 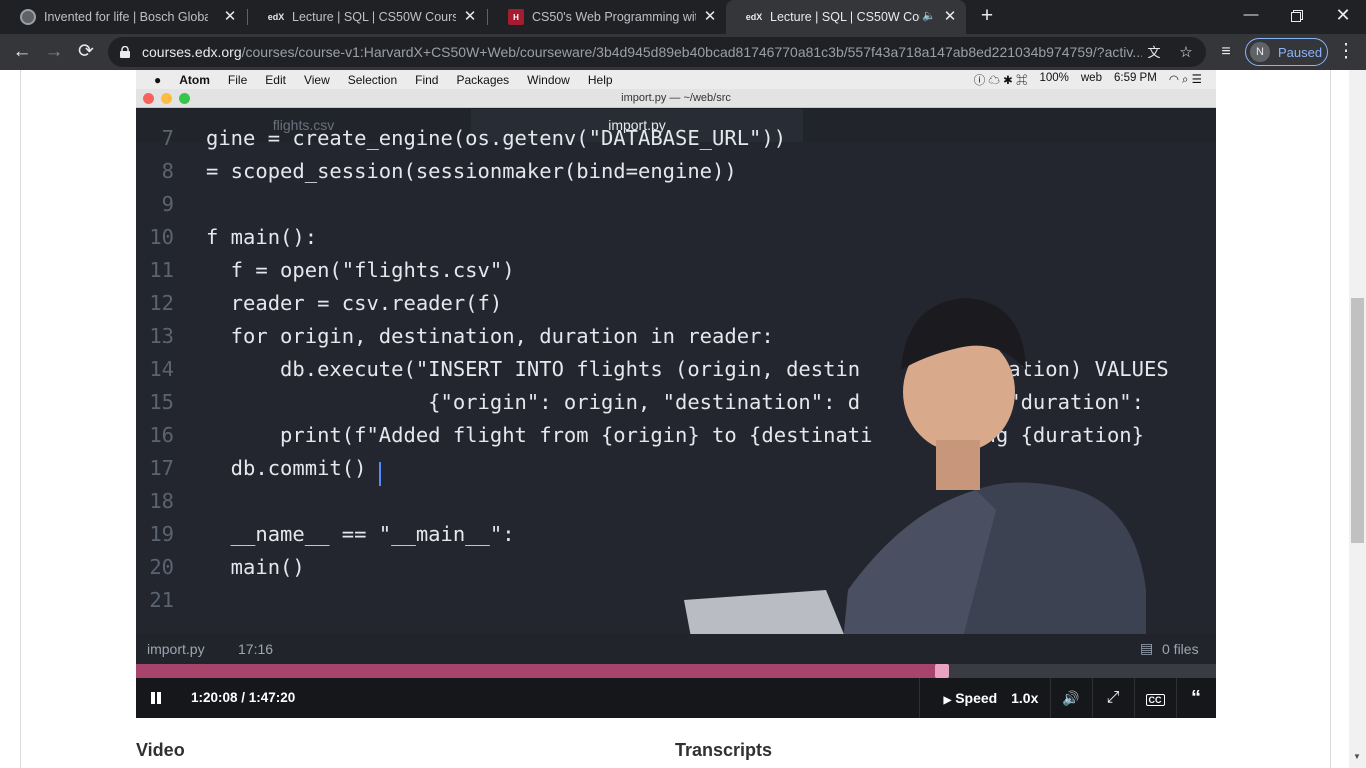 I want to click on mac-menu-item: Help, so click(x=600, y=79).